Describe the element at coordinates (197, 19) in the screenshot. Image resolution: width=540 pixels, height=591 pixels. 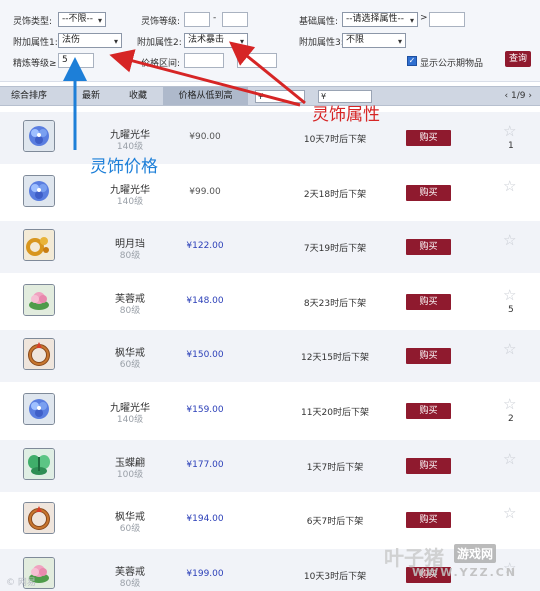
I see `level-min-input` at that location.